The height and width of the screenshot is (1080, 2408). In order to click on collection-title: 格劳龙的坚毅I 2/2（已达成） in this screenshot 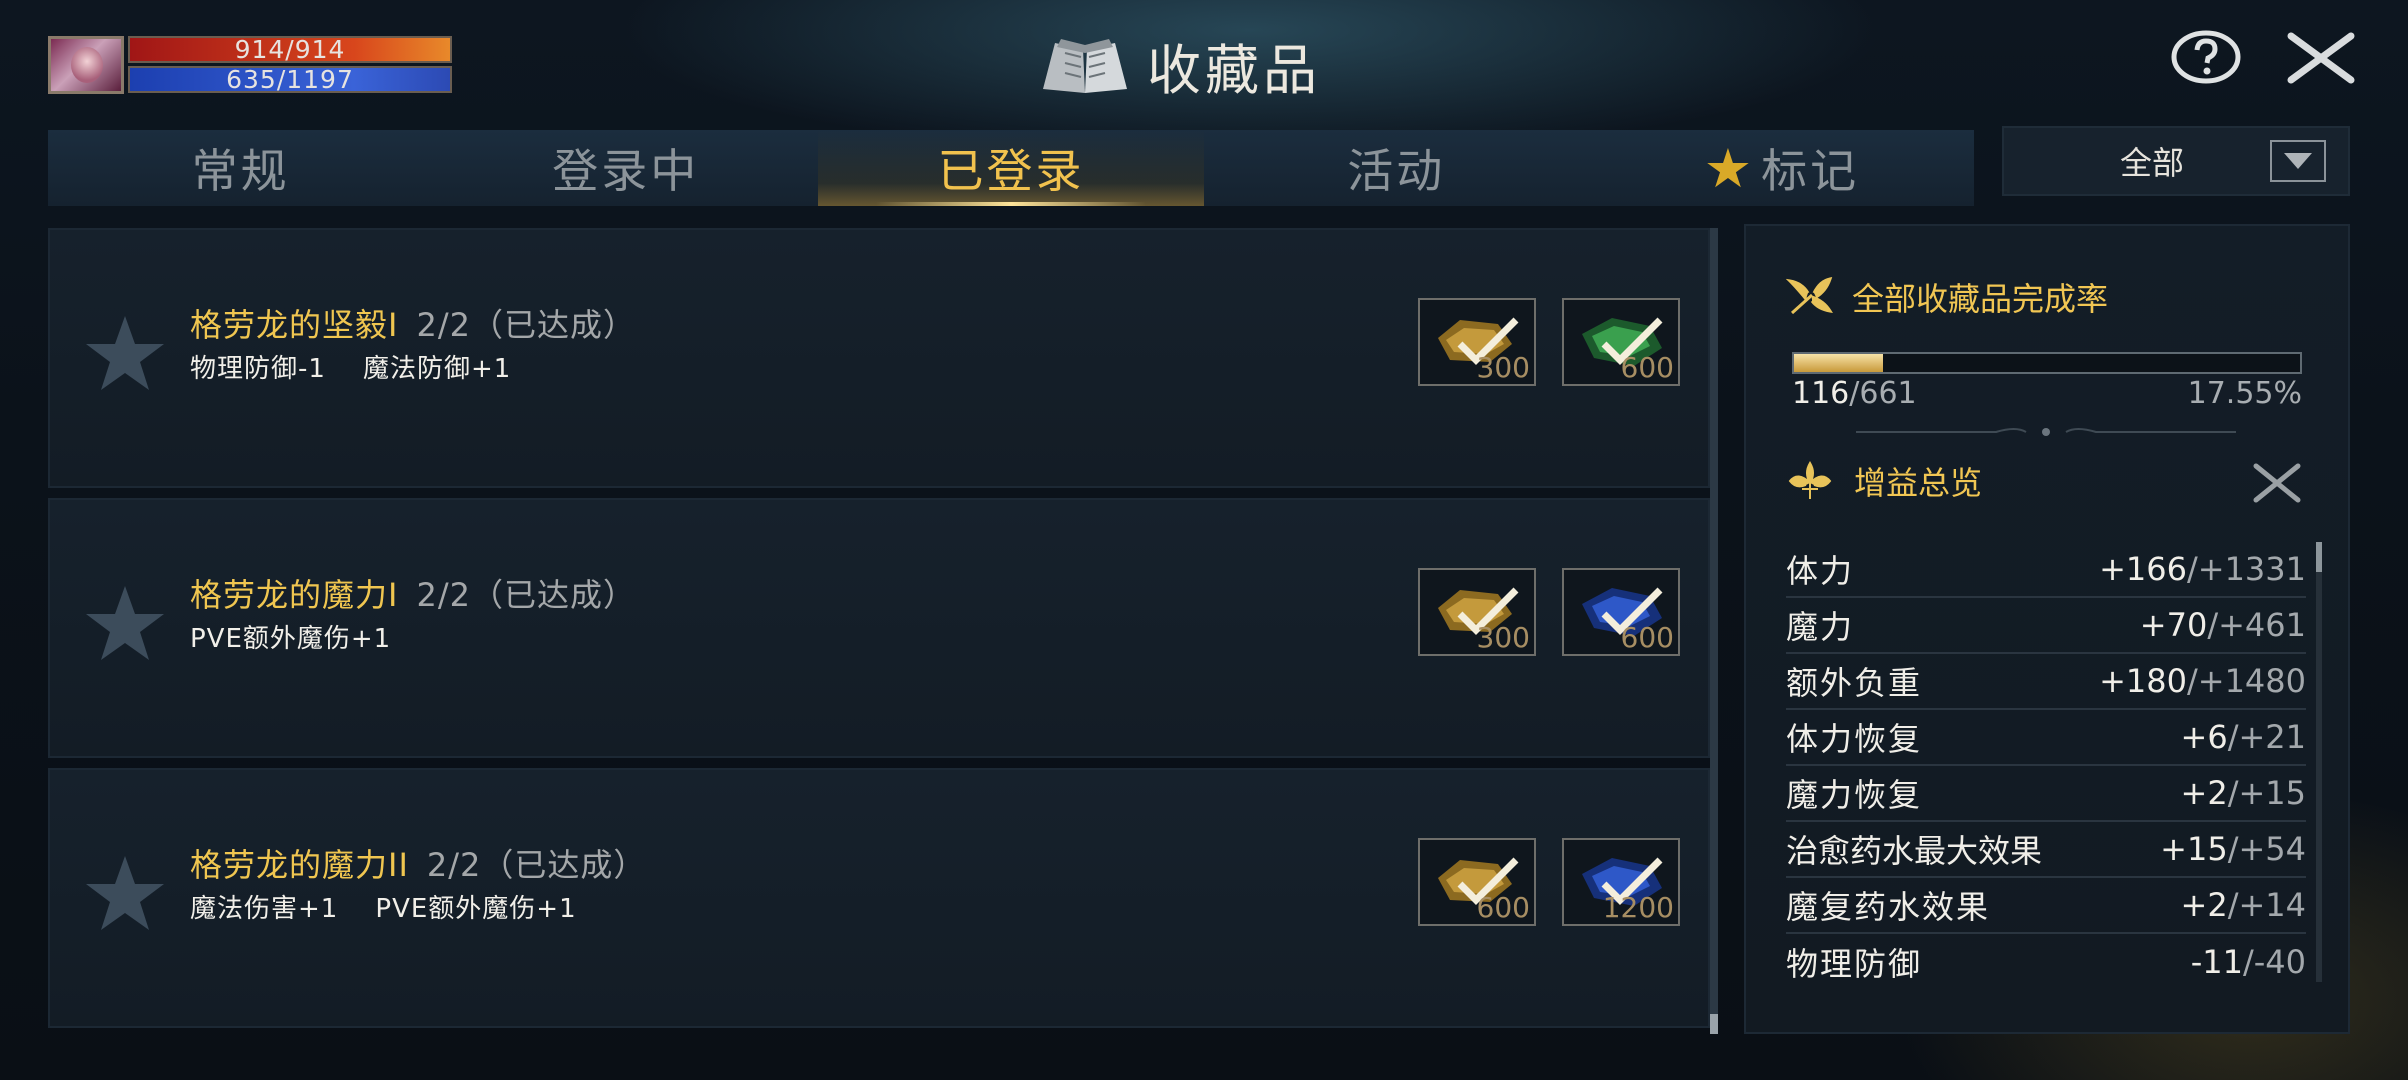, I will do `click(413, 323)`.